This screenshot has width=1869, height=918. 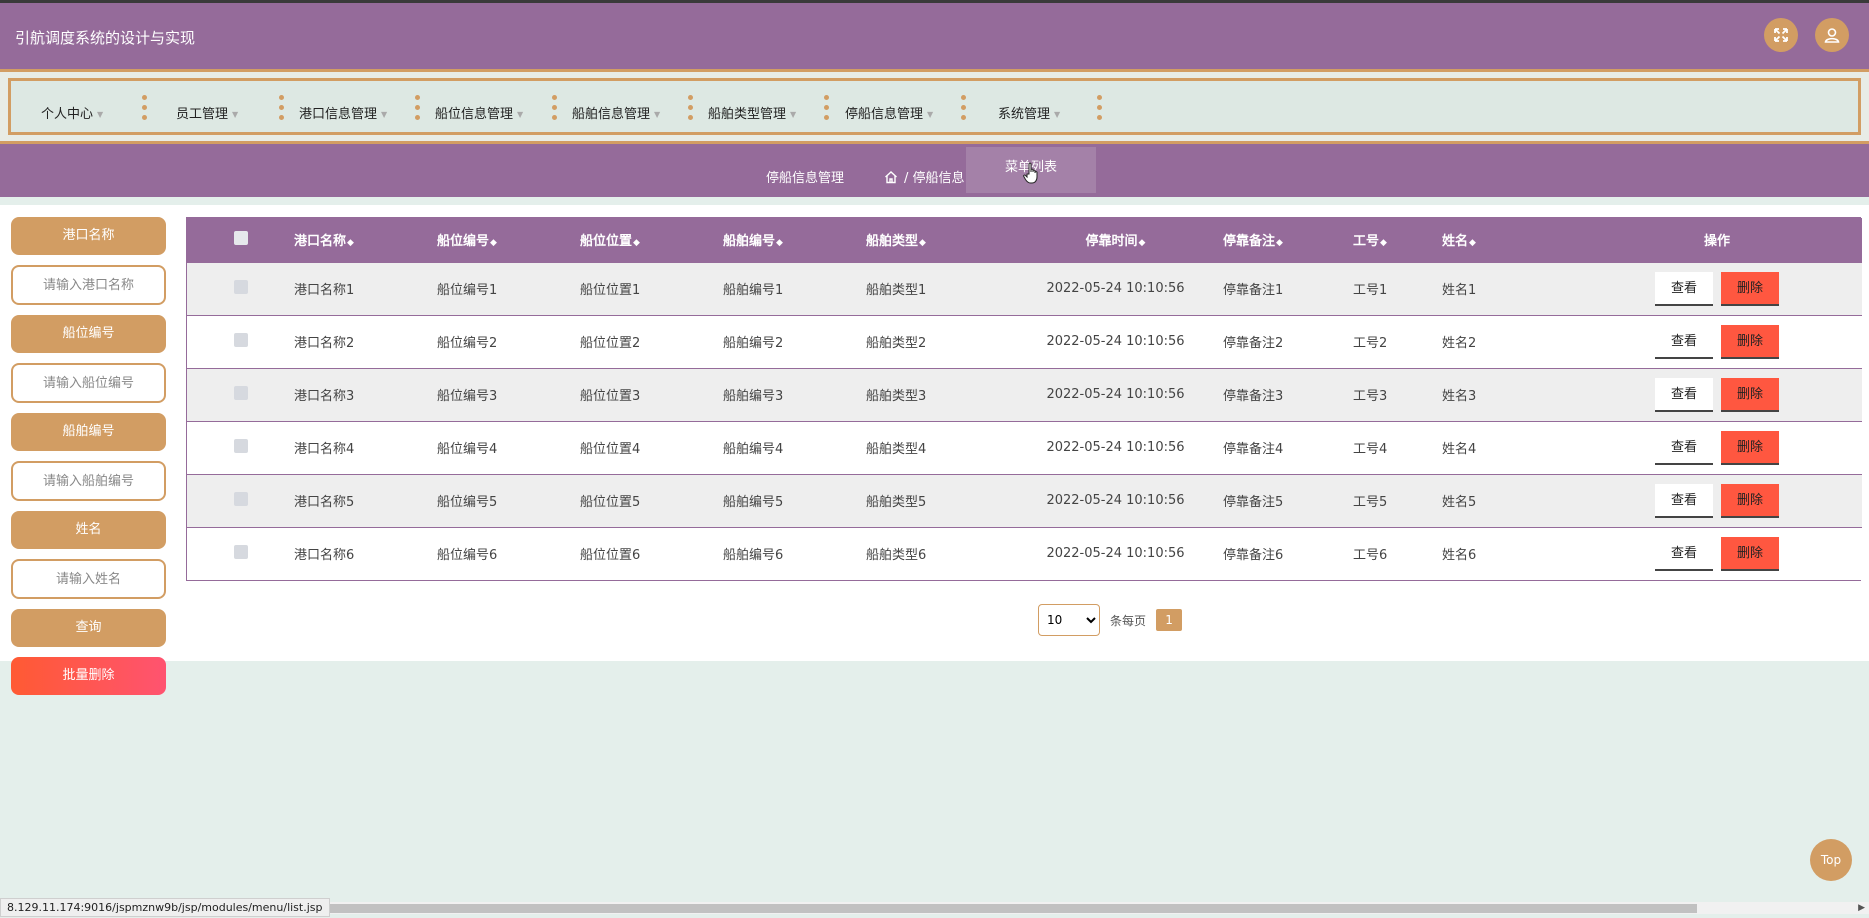 I want to click on port-name-input, so click(x=88, y=285).